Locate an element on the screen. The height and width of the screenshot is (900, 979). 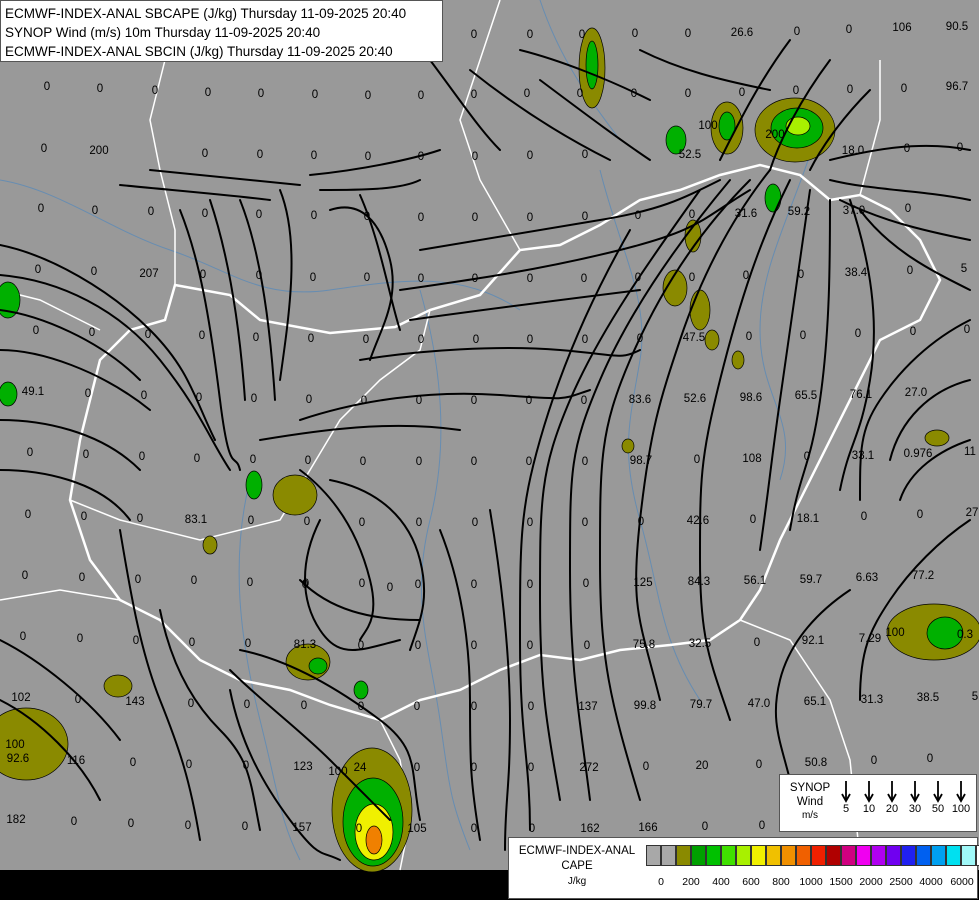
map-value-label: 81.3 is located at coordinates (305, 645).